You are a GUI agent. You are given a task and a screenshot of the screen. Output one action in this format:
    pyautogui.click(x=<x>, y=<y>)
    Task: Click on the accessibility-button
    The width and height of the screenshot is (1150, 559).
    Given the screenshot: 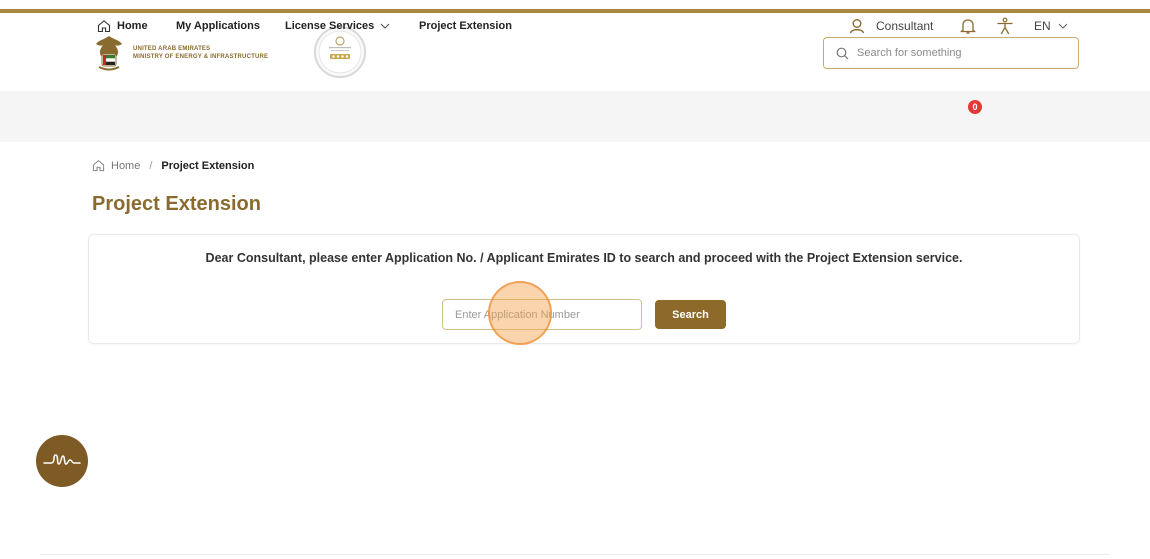 What is the action you would take?
    pyautogui.click(x=1005, y=25)
    